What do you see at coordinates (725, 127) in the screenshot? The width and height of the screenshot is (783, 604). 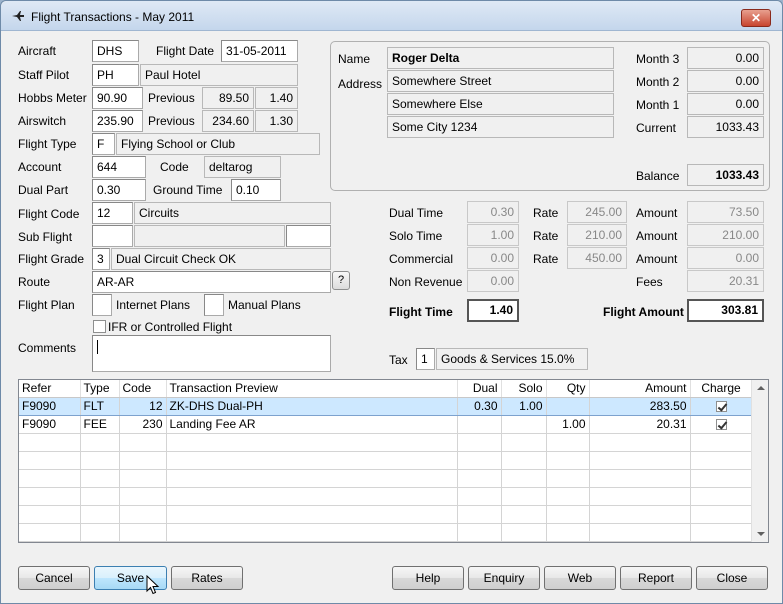 I see `current-field: 1033.43` at bounding box center [725, 127].